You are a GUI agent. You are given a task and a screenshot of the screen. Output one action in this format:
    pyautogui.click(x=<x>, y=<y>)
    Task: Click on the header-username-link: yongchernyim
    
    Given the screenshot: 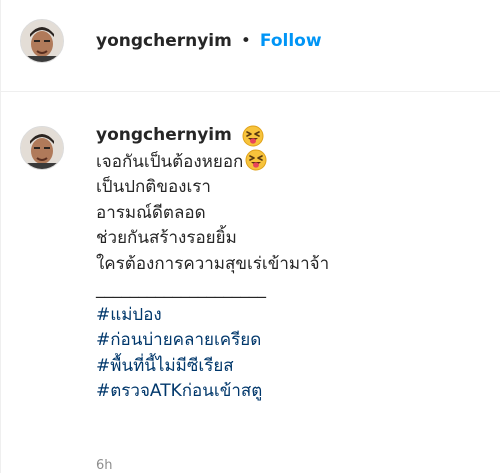 What is the action you would take?
    pyautogui.click(x=164, y=41)
    